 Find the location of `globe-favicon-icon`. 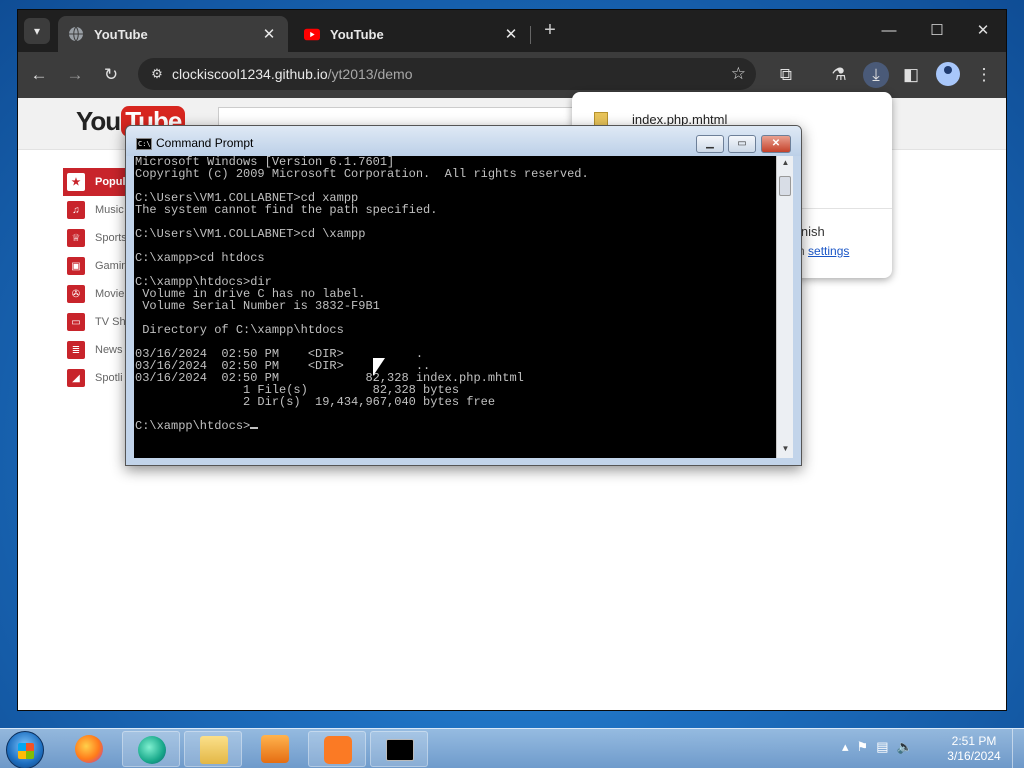

globe-favicon-icon is located at coordinates (76, 34).